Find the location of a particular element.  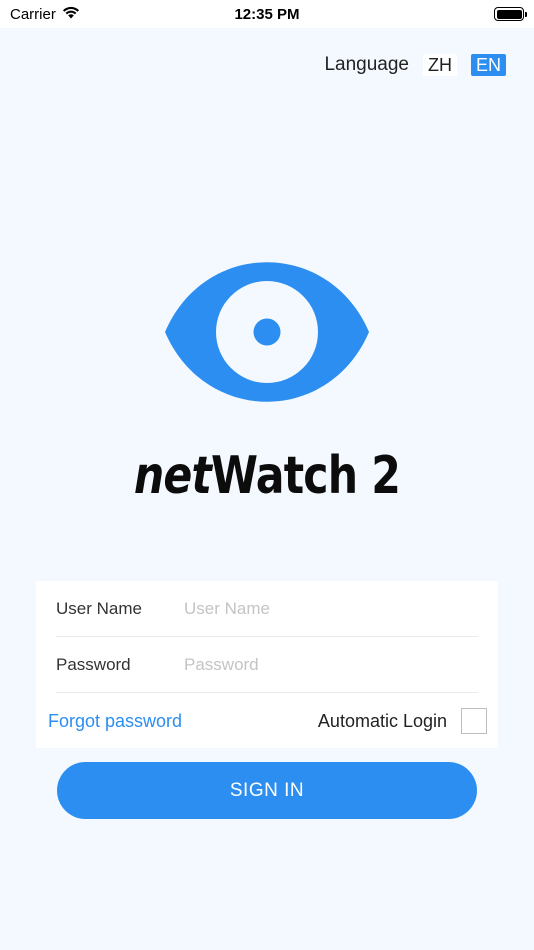

eye-logo-icon is located at coordinates (267, 332).